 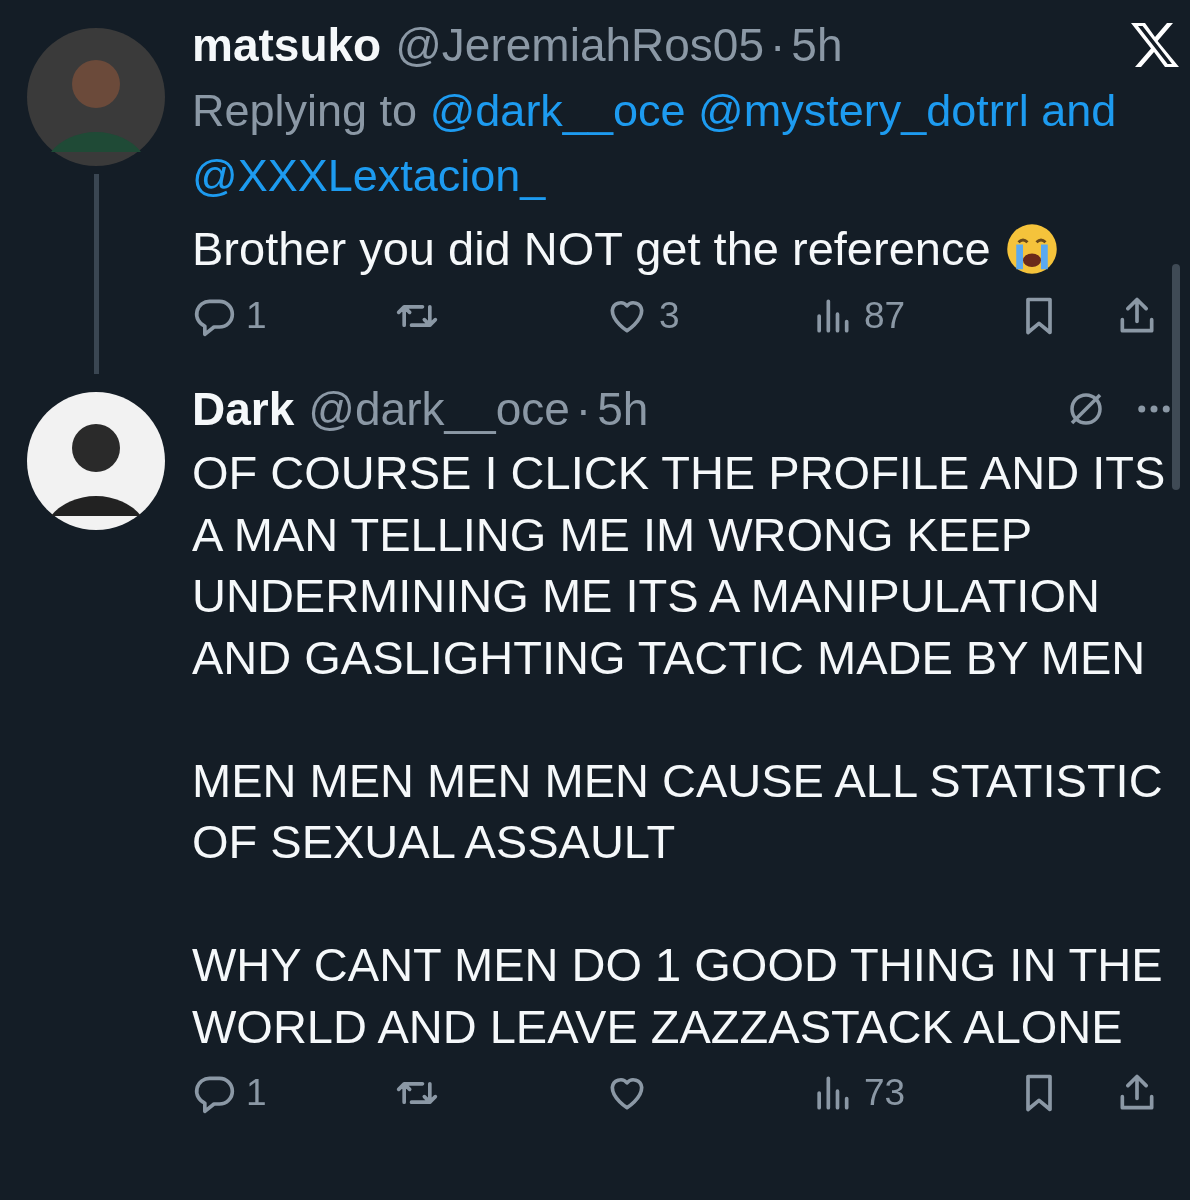 What do you see at coordinates (243, 409) in the screenshot?
I see `user-name: Dark` at bounding box center [243, 409].